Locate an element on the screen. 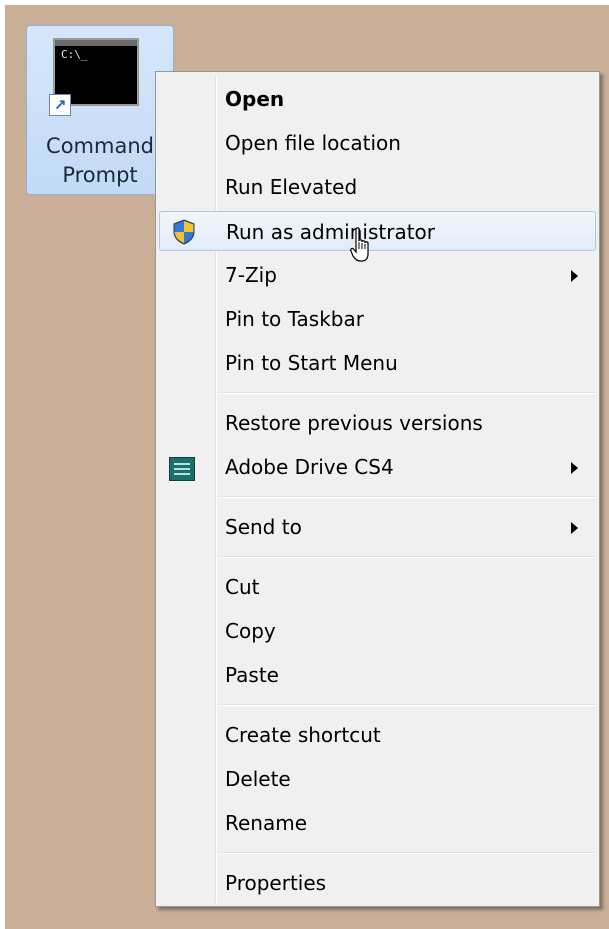 The height and width of the screenshot is (929, 609). menu-item-label: Pin to Start Menu is located at coordinates (311, 363).